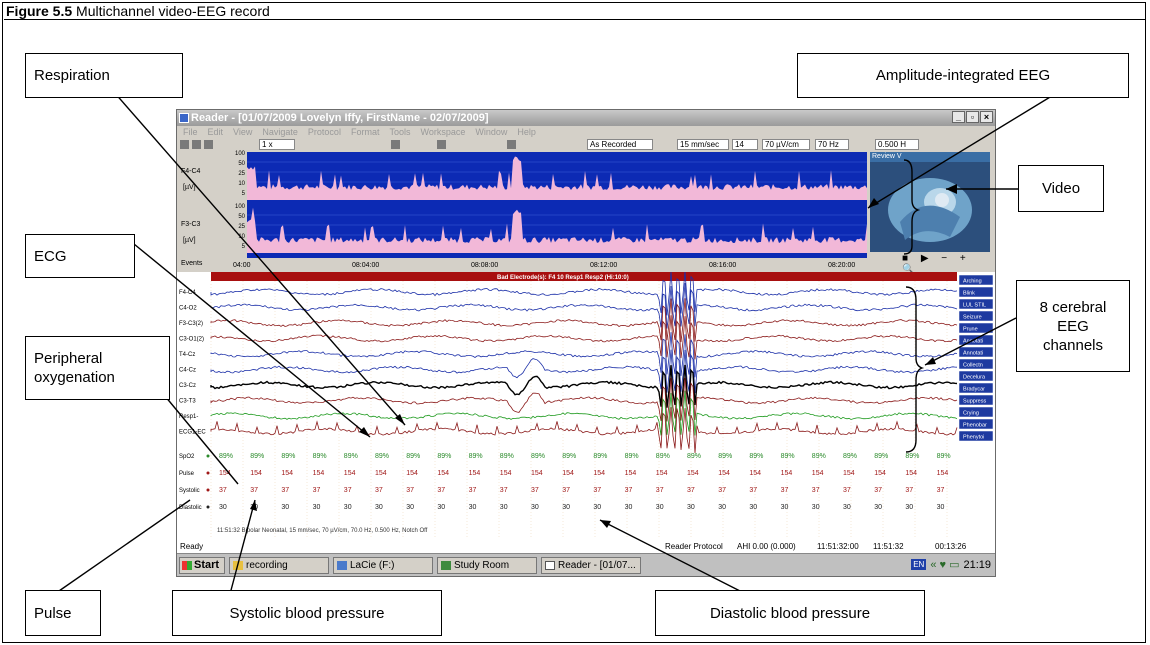 The image size is (1150, 645). I want to click on callout-aeeg: Amplitude-integrated EEG, so click(963, 75).